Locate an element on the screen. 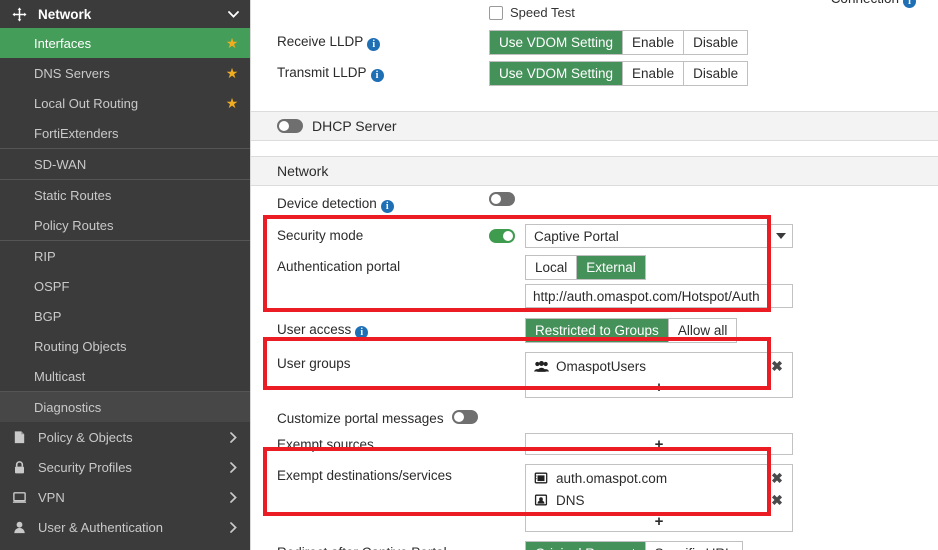 This screenshot has width=938, height=550. user-groups-multiselect: OmaspotUsers ✖ + is located at coordinates (659, 375).